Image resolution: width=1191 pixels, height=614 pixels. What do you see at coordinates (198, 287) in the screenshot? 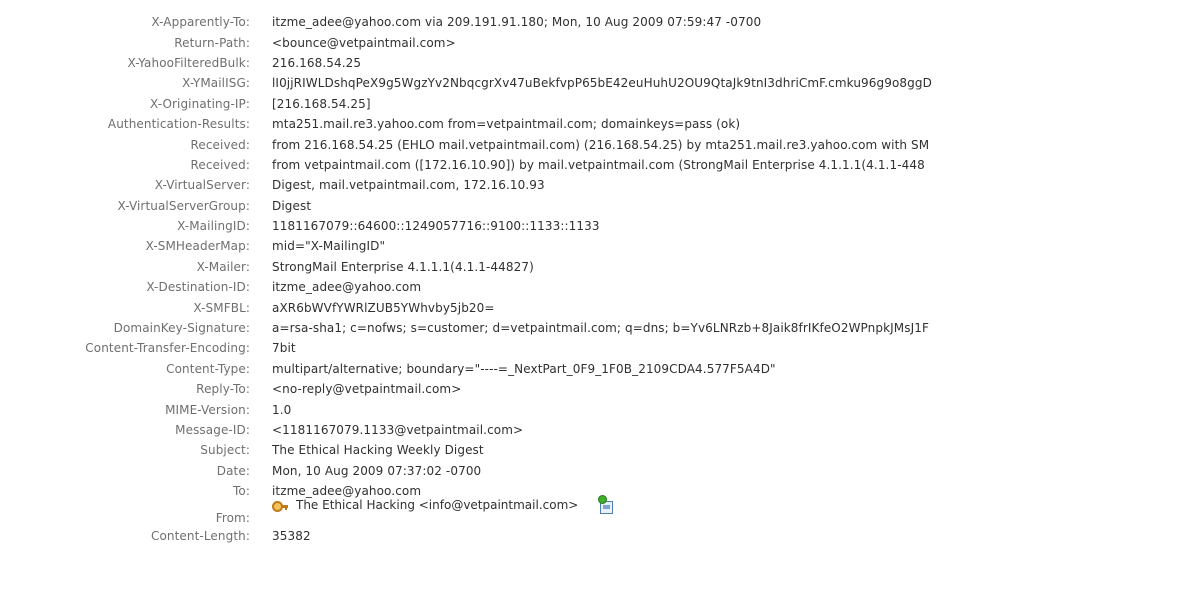
I see `header-name: X-Destination-ID:` at bounding box center [198, 287].